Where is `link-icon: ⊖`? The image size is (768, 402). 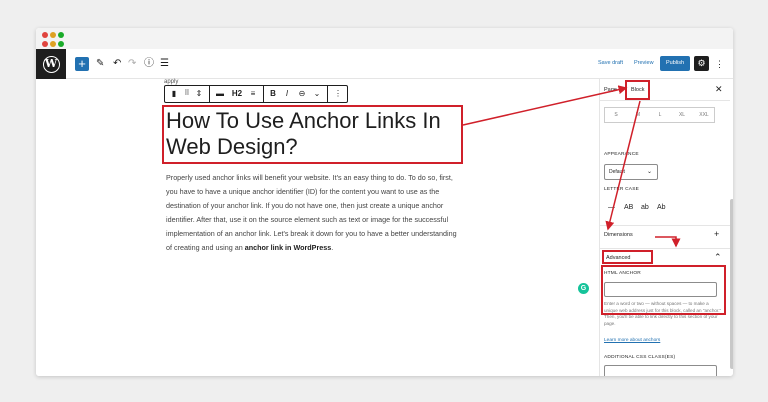 link-icon: ⊖ is located at coordinates (302, 94).